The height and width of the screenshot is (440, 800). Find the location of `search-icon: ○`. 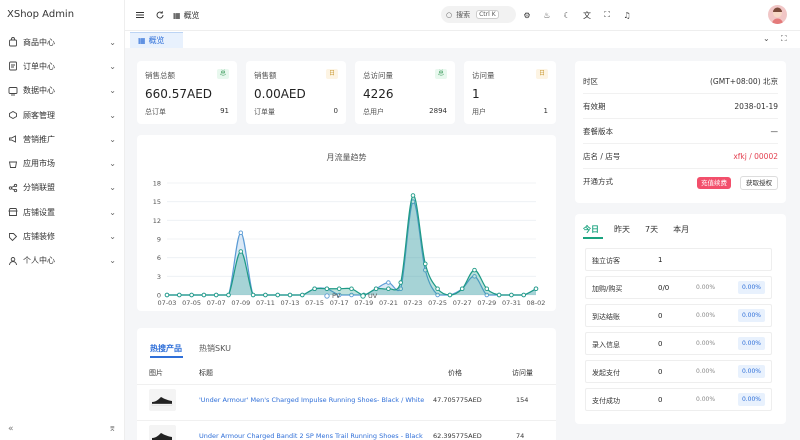

search-icon: ○ is located at coordinates (449, 14).